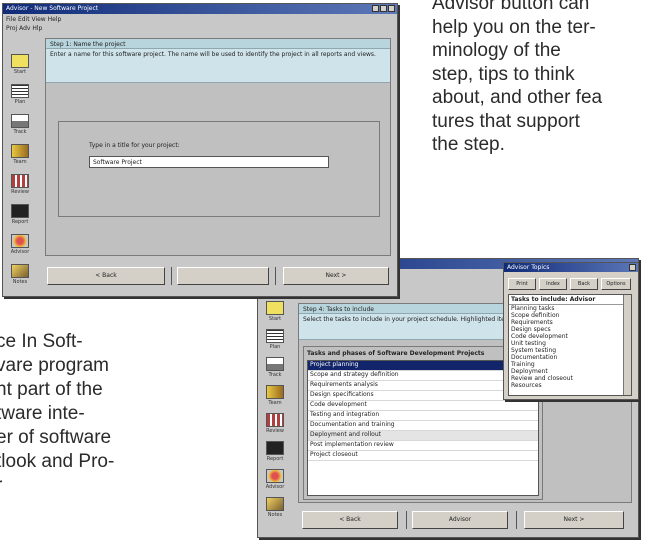  I want to click on back-topic-button: Back, so click(584, 284).